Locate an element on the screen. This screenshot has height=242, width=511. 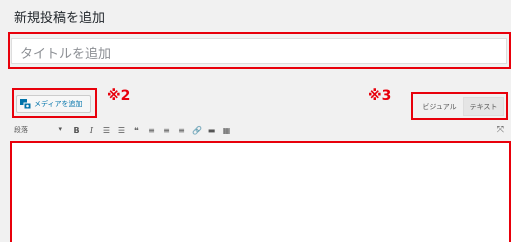
highlight-tabs-box is located at coordinates (459, 106).